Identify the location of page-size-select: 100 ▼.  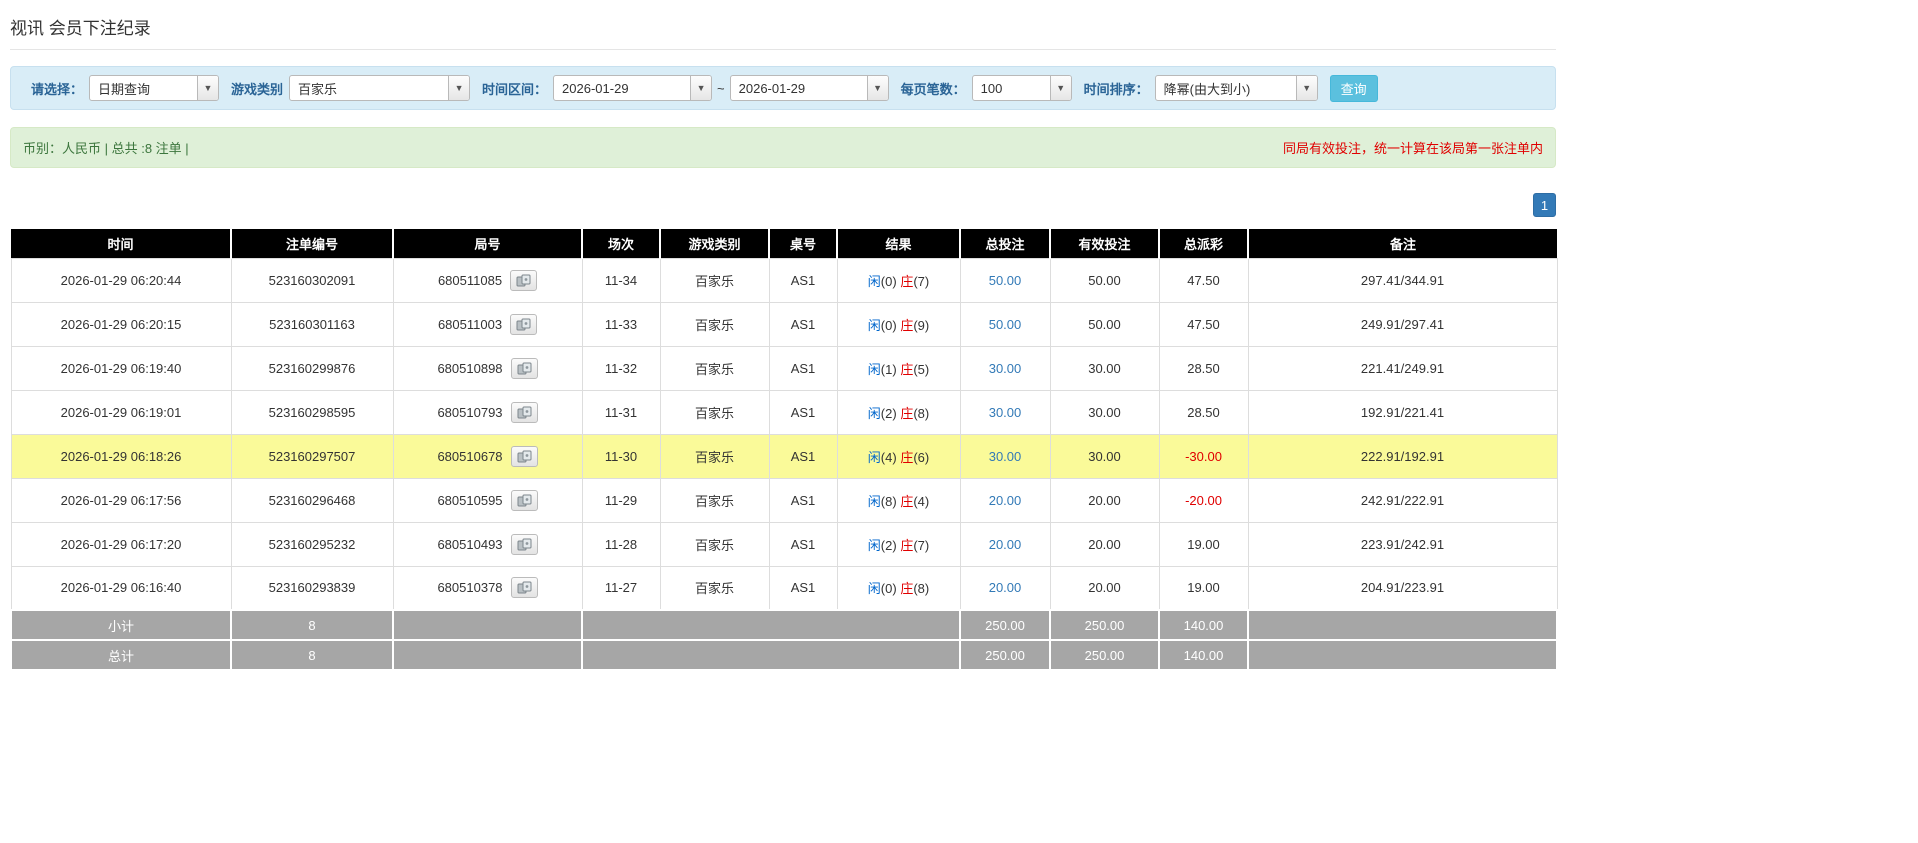
(1021, 88).